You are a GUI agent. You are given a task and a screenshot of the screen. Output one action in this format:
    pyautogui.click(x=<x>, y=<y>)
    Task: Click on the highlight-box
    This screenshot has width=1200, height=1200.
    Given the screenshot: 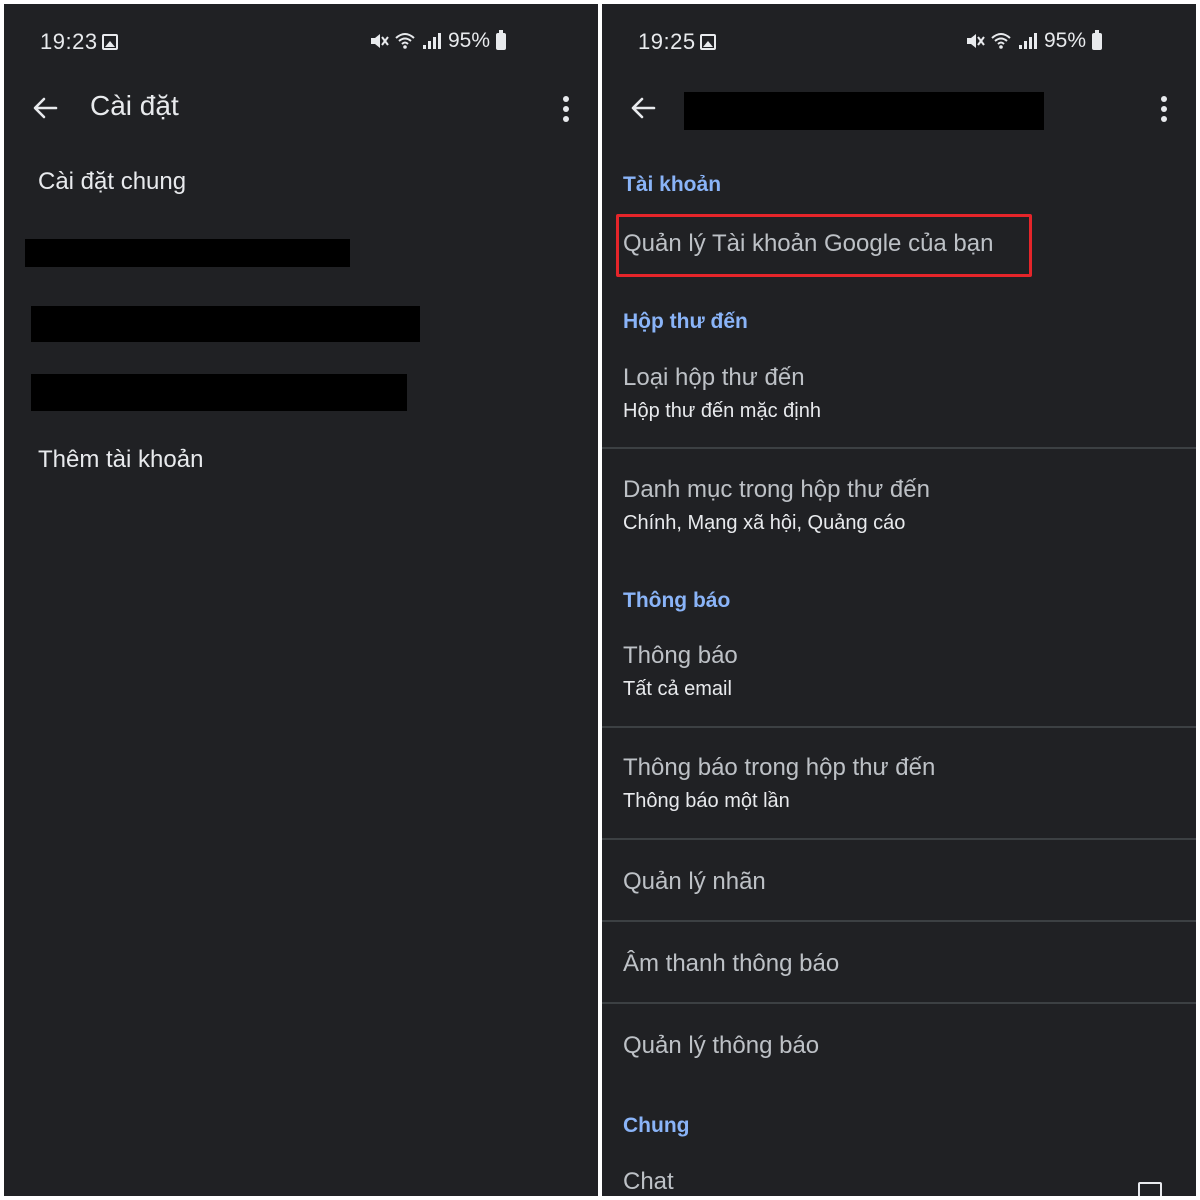 What is the action you would take?
    pyautogui.click(x=824, y=245)
    